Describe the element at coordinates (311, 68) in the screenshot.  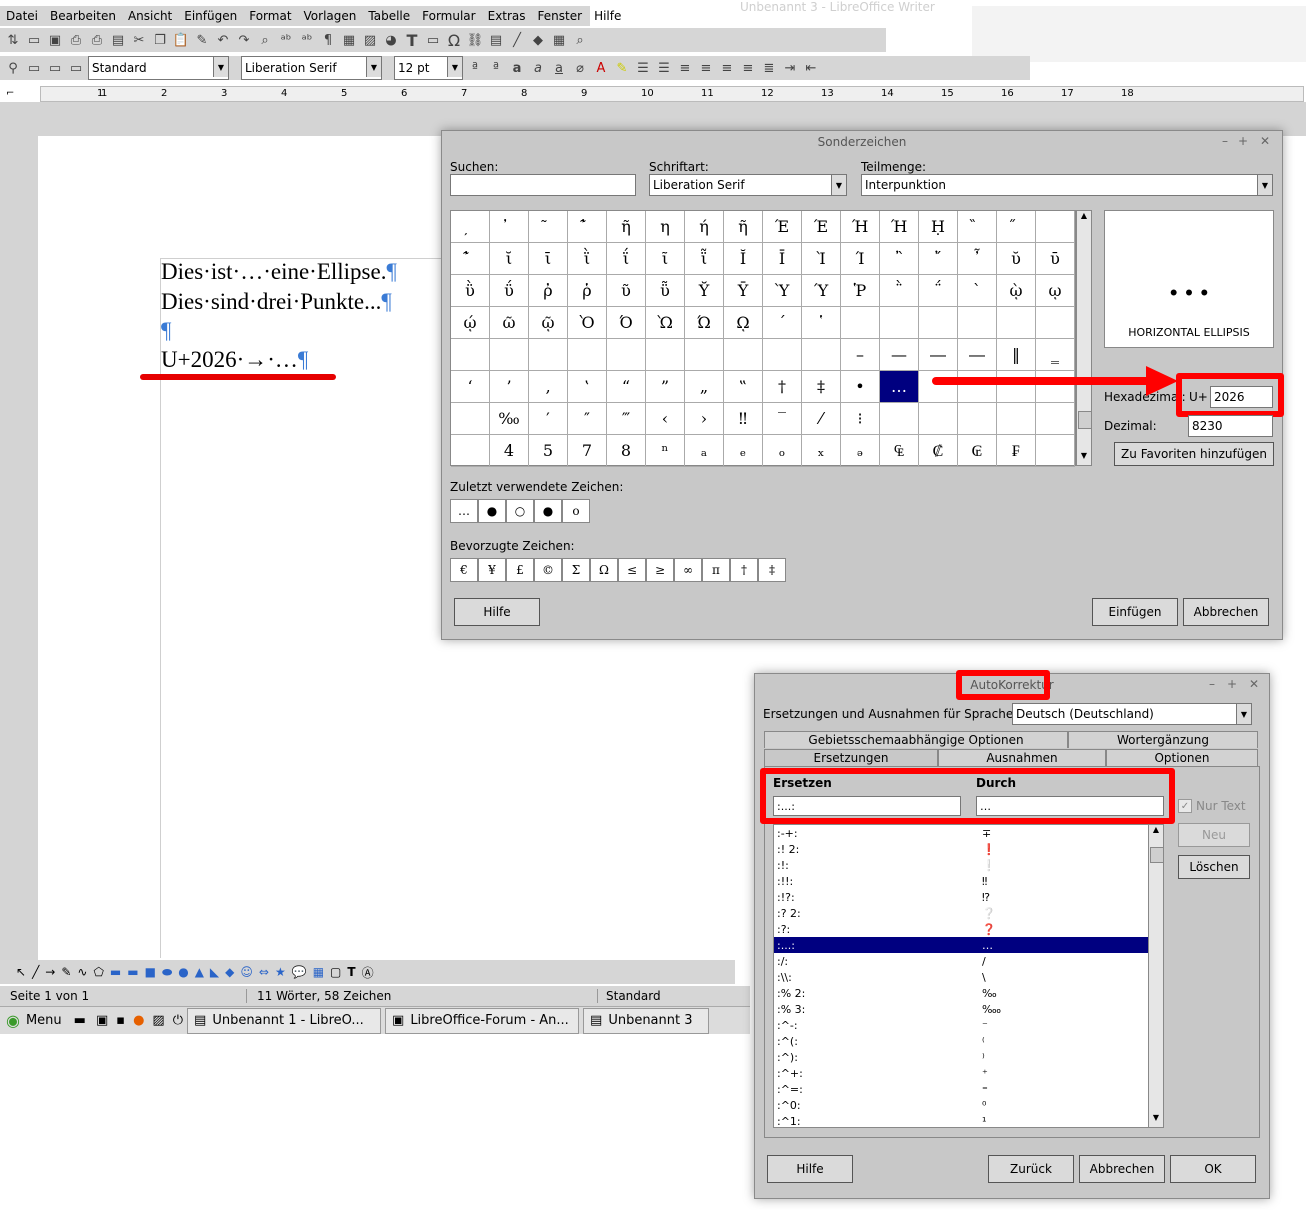
I see `font-name-select: Liberation Serif ▼` at that location.